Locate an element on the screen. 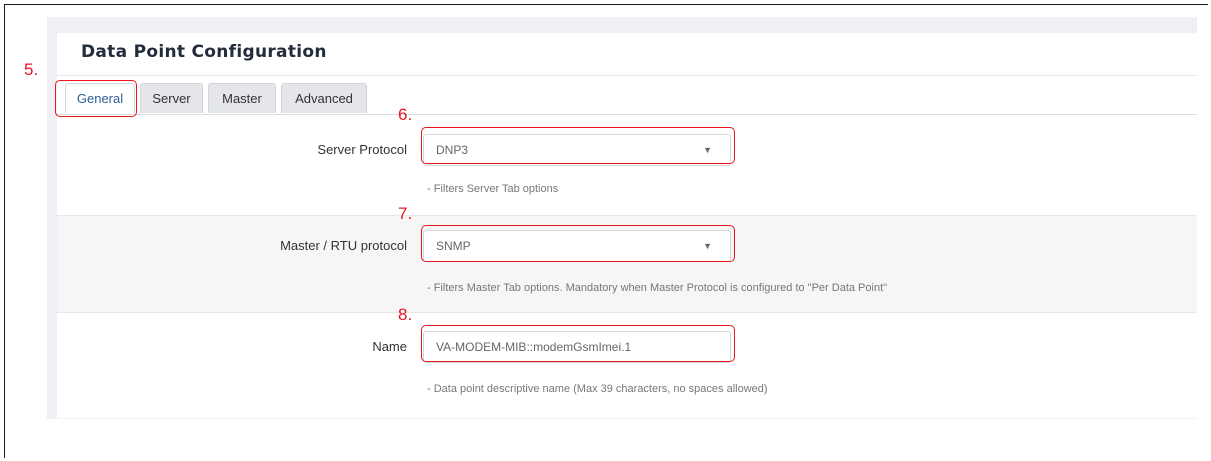  annotation-step-8: 8. is located at coordinates (405, 314).